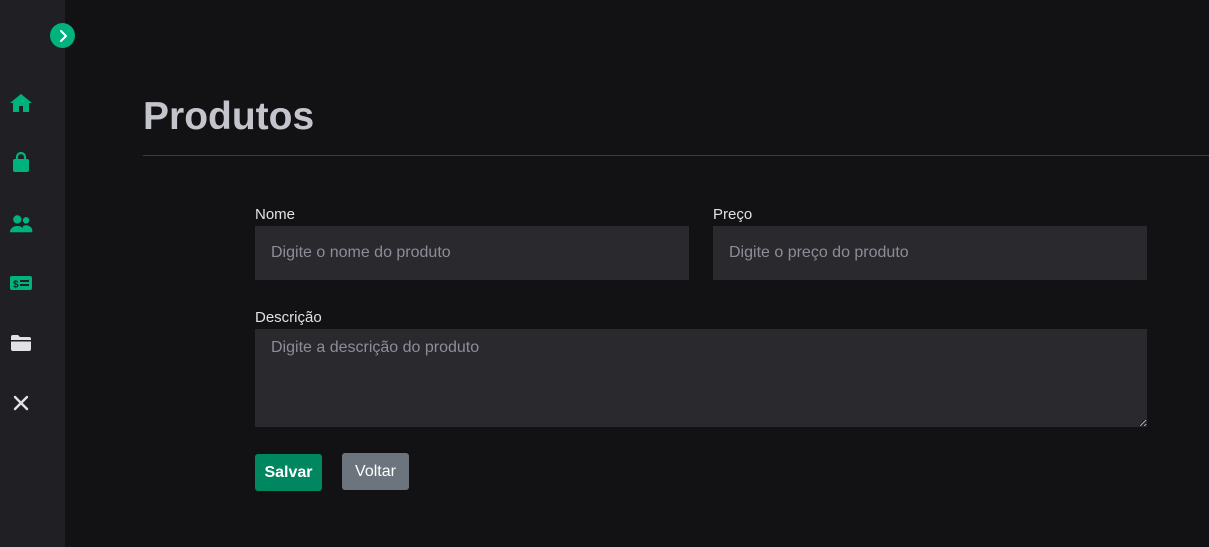 This screenshot has width=1209, height=547. I want to click on home-icon, so click(21, 103).